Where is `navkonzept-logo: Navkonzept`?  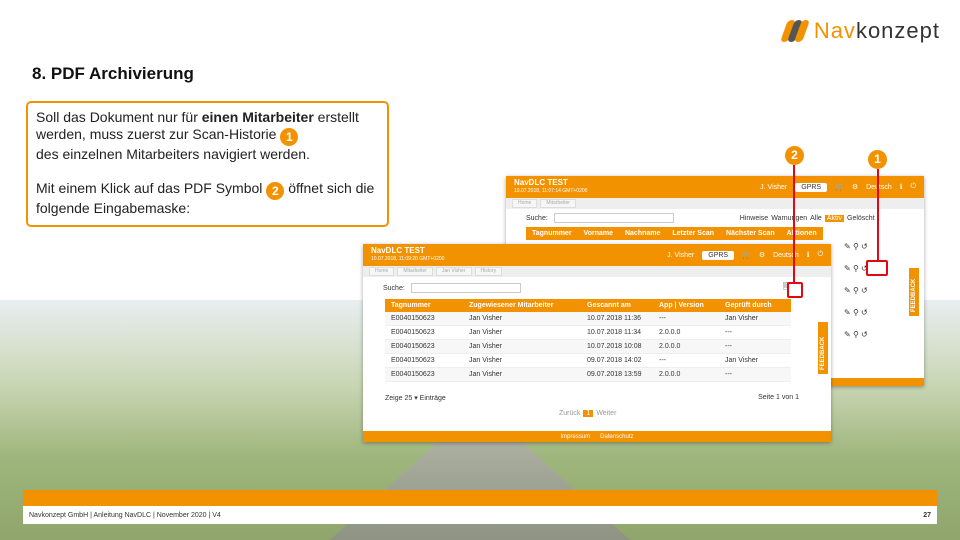 navkonzept-logo: Navkonzept is located at coordinates (859, 31).